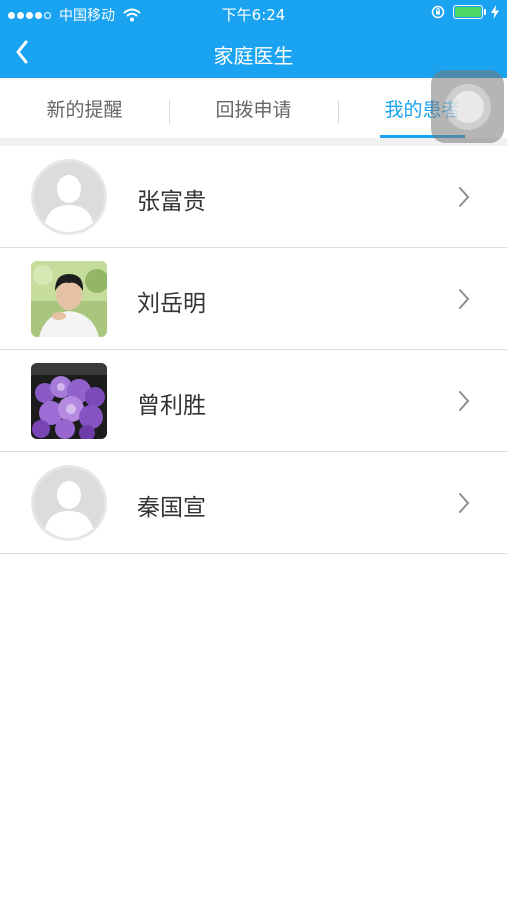 This screenshot has width=507, height=900. I want to click on tab-label: 新的提醒, so click(84, 110).